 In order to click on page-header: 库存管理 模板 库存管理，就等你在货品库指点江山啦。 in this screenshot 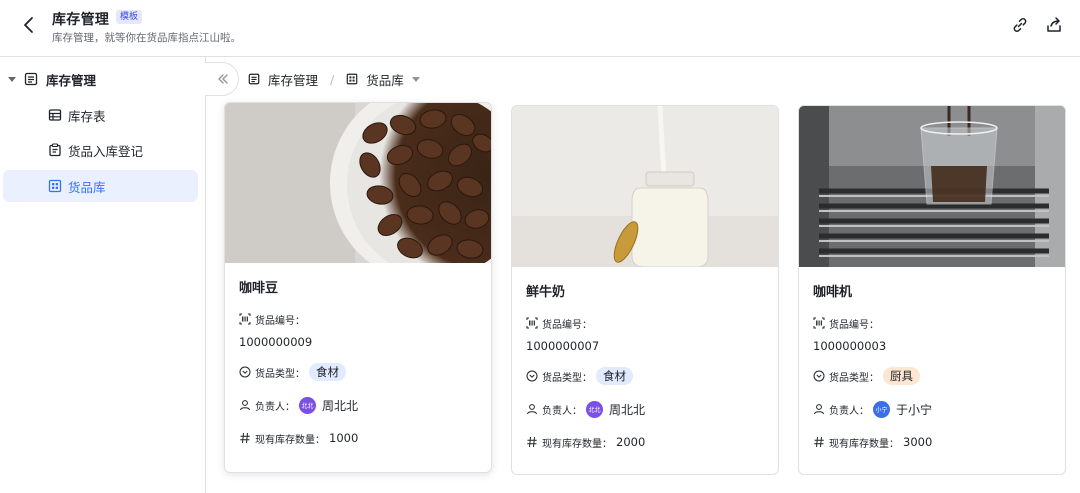, I will do `click(540, 28)`.